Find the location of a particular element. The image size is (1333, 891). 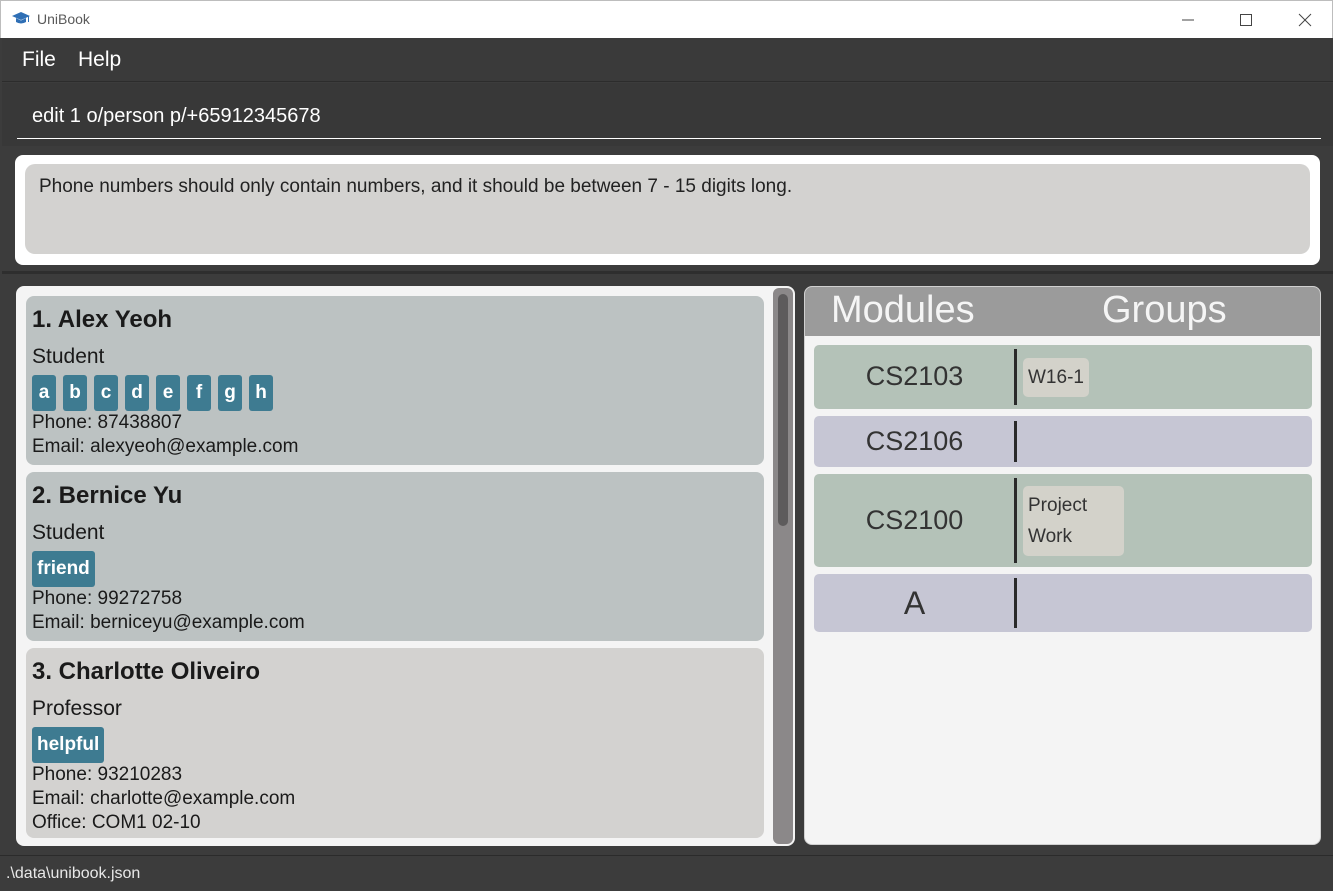

maximize-button is located at coordinates (1246, 20).